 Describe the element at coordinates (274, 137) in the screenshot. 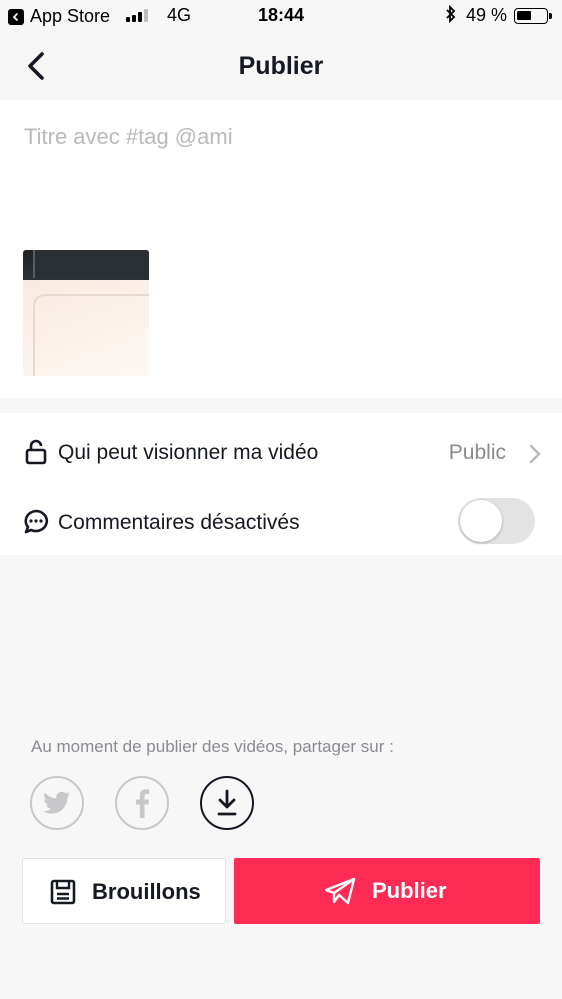

I see `caption-input` at that location.